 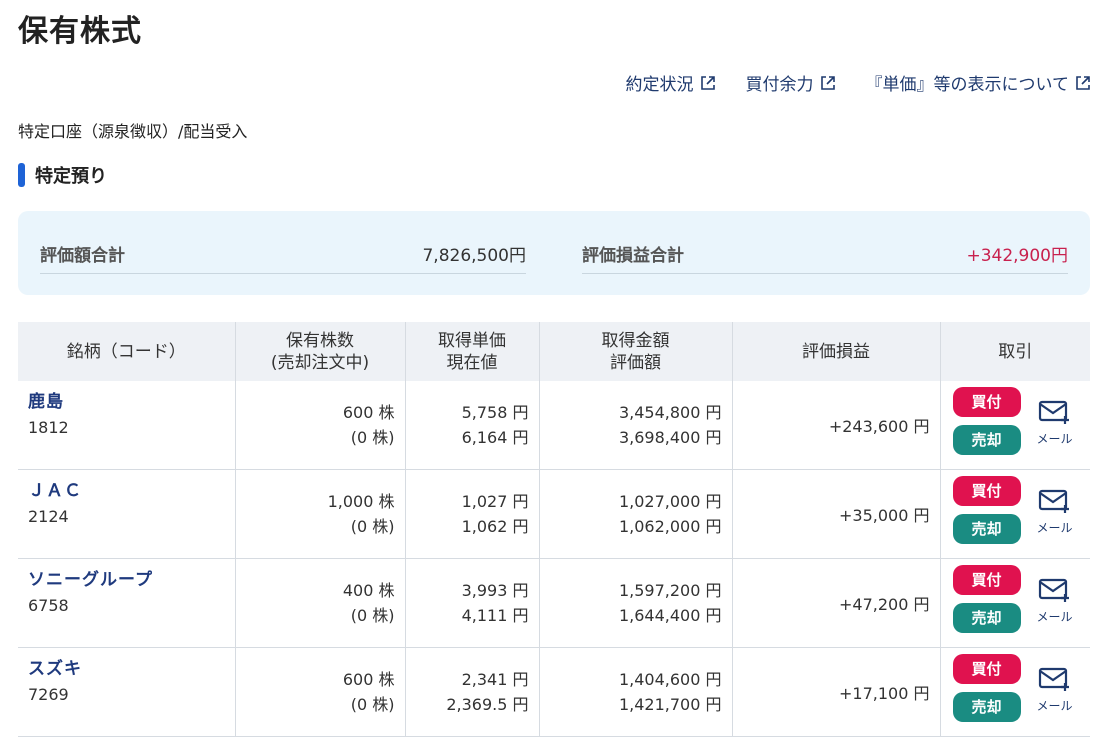 I want to click on header-shares: 保有株数 (売却注文中), so click(x=320, y=351).